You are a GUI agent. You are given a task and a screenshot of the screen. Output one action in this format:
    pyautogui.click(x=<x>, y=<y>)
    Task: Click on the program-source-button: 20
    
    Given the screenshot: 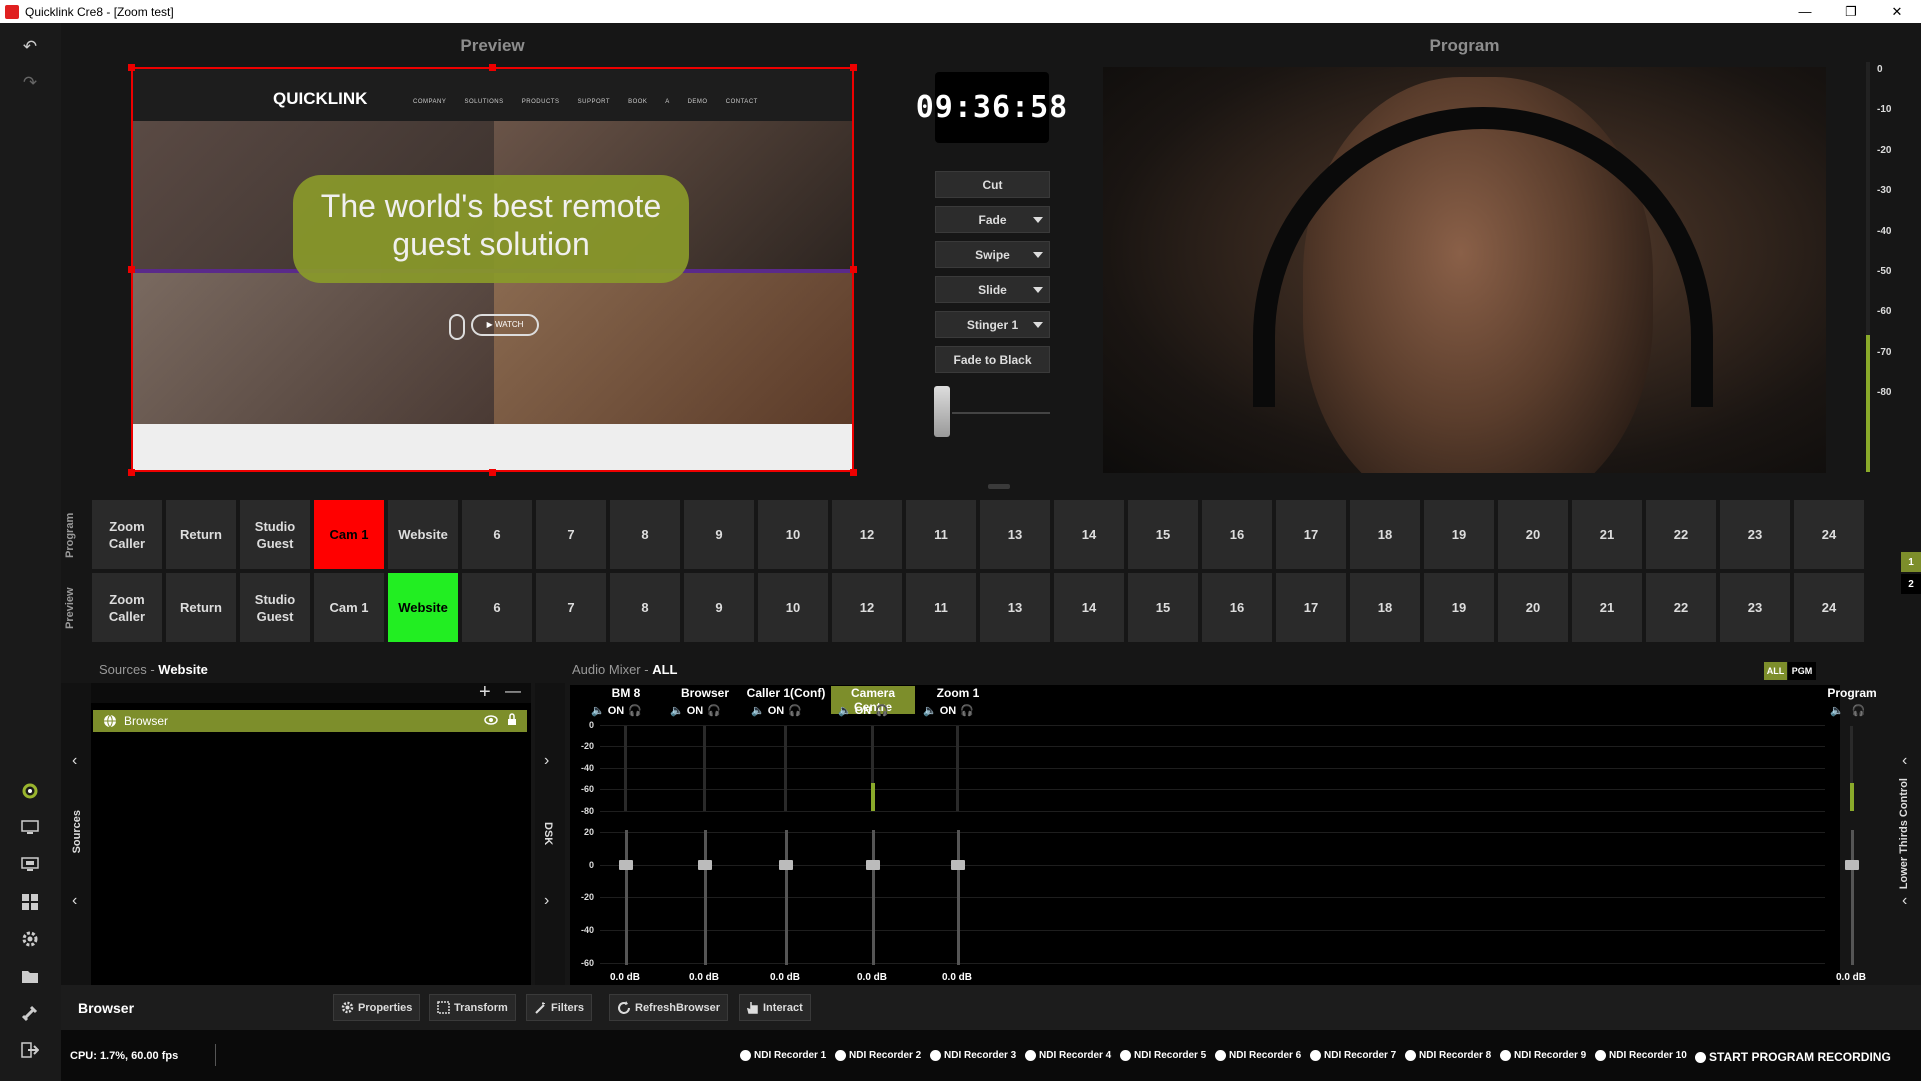 What is the action you would take?
    pyautogui.click(x=1533, y=534)
    